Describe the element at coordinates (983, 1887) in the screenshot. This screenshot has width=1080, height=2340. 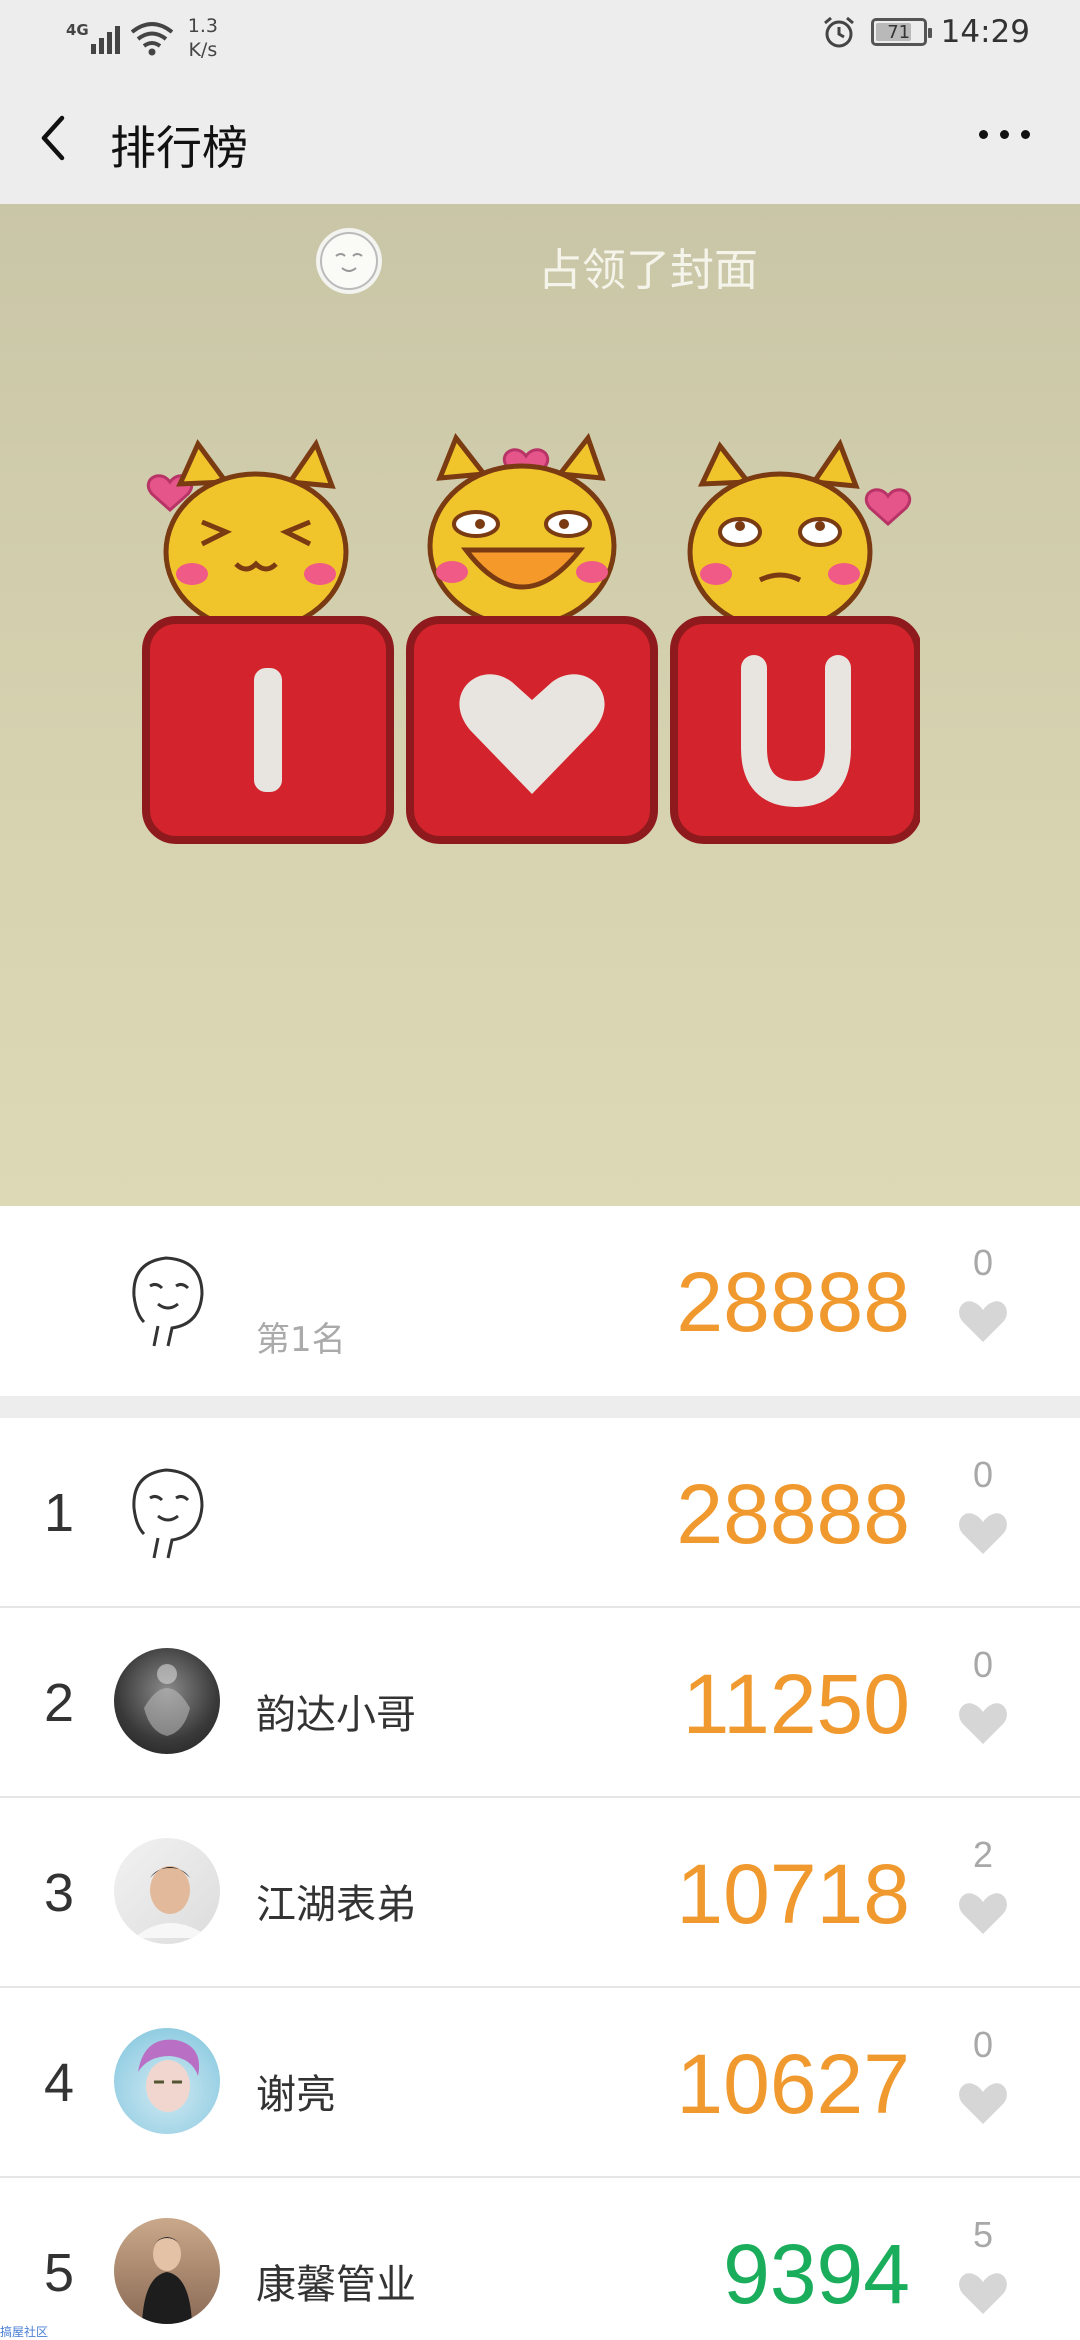
I see `like-area: 2` at that location.